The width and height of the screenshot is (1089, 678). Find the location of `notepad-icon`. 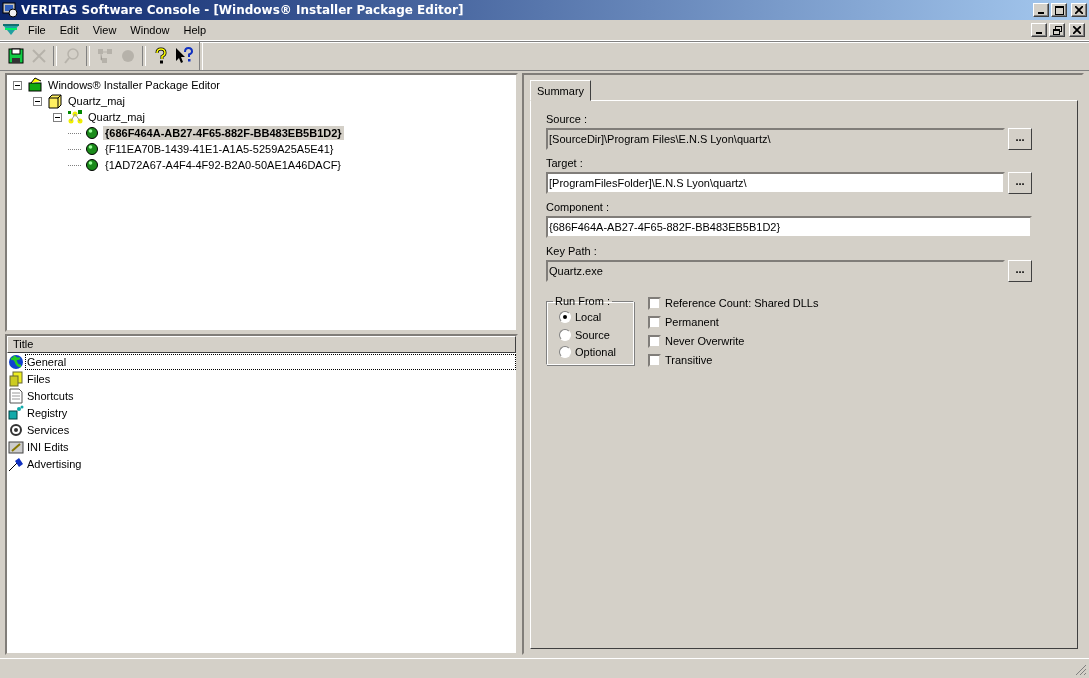

notepad-icon is located at coordinates (16, 446).